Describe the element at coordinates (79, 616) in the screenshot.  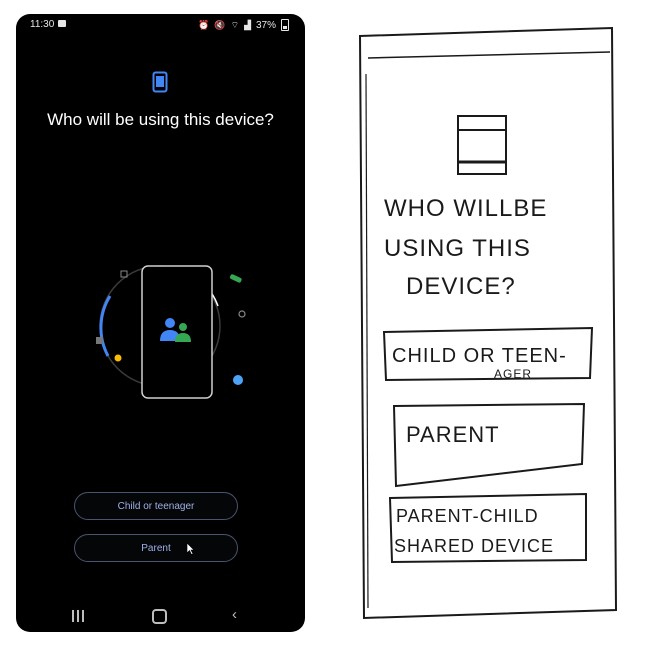
I see `recents-icon` at that location.